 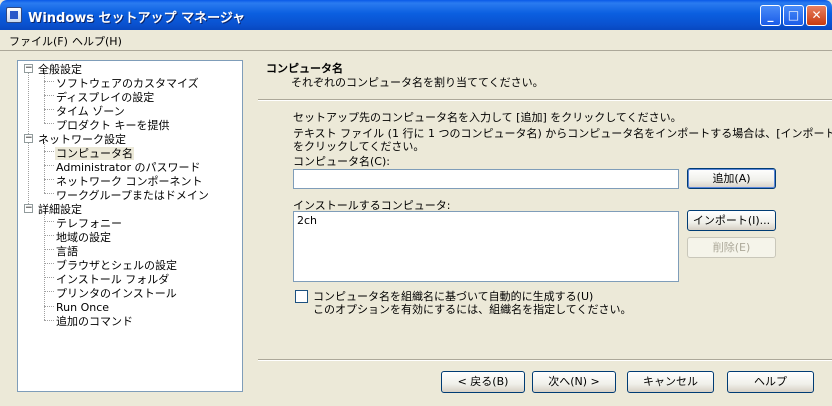 I want to click on collapse-advanced-icon: −, so click(x=28, y=208).